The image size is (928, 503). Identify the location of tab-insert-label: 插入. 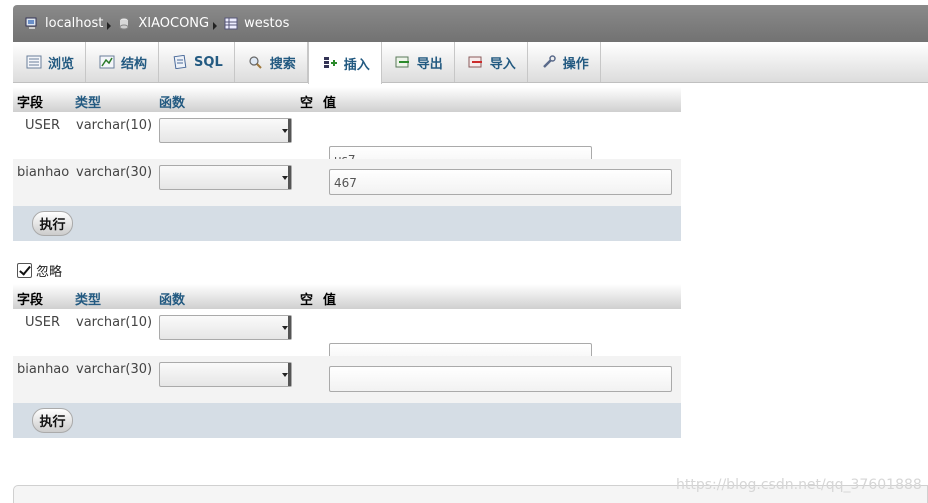
(356, 65).